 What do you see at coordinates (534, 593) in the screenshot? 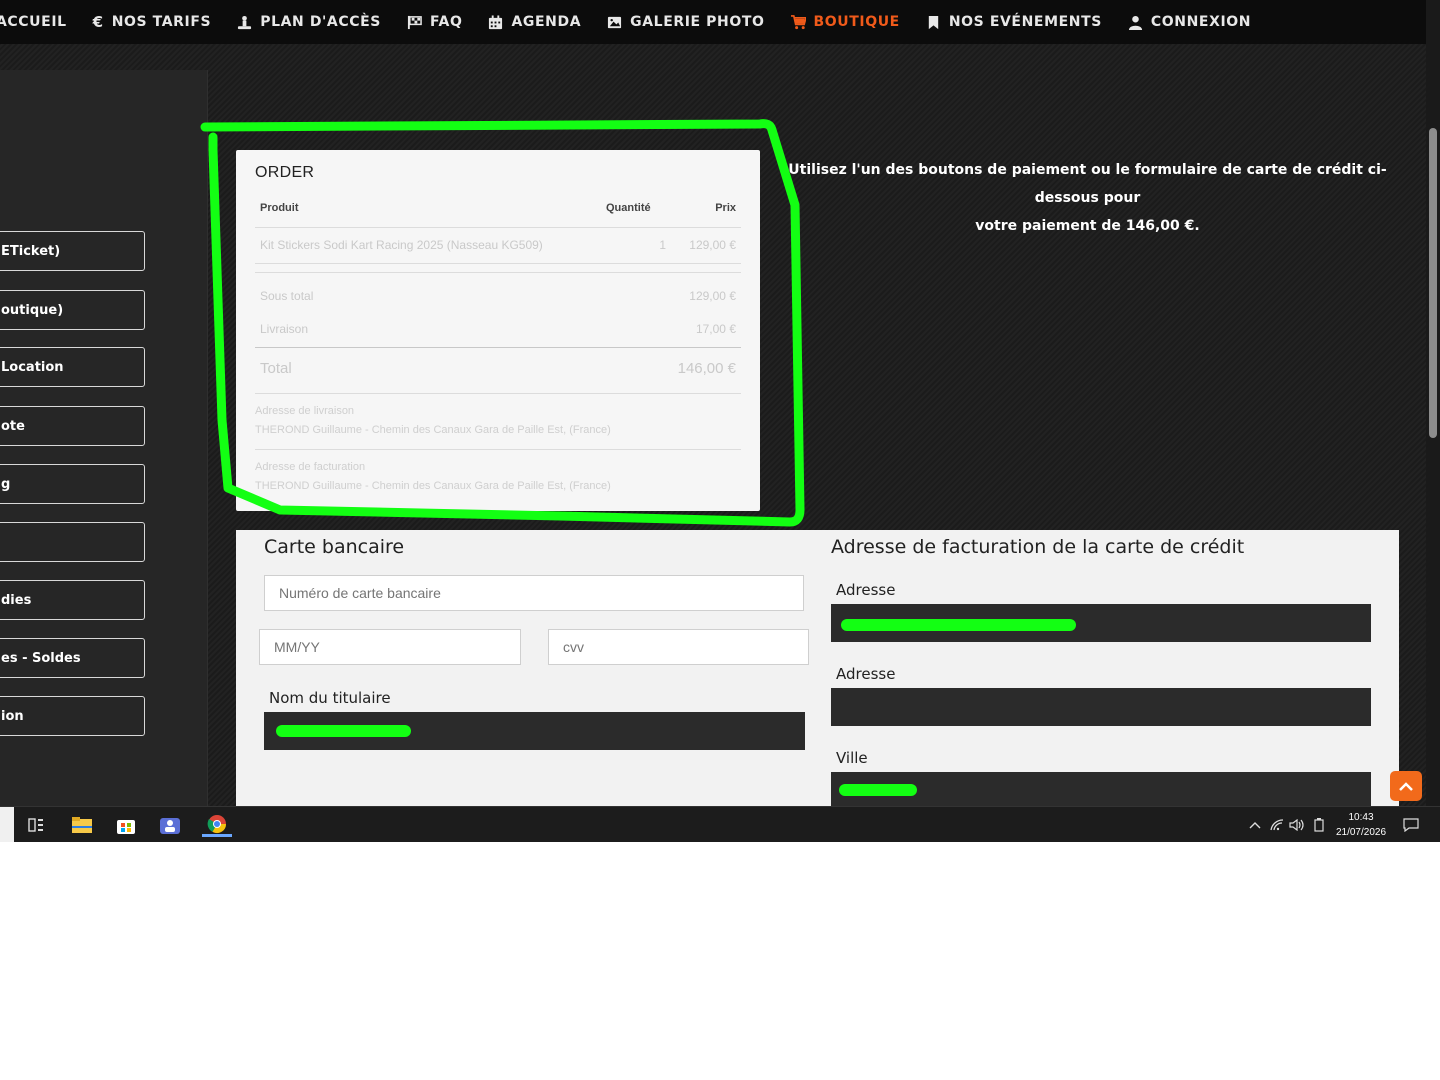
I see `card-number-input` at bounding box center [534, 593].